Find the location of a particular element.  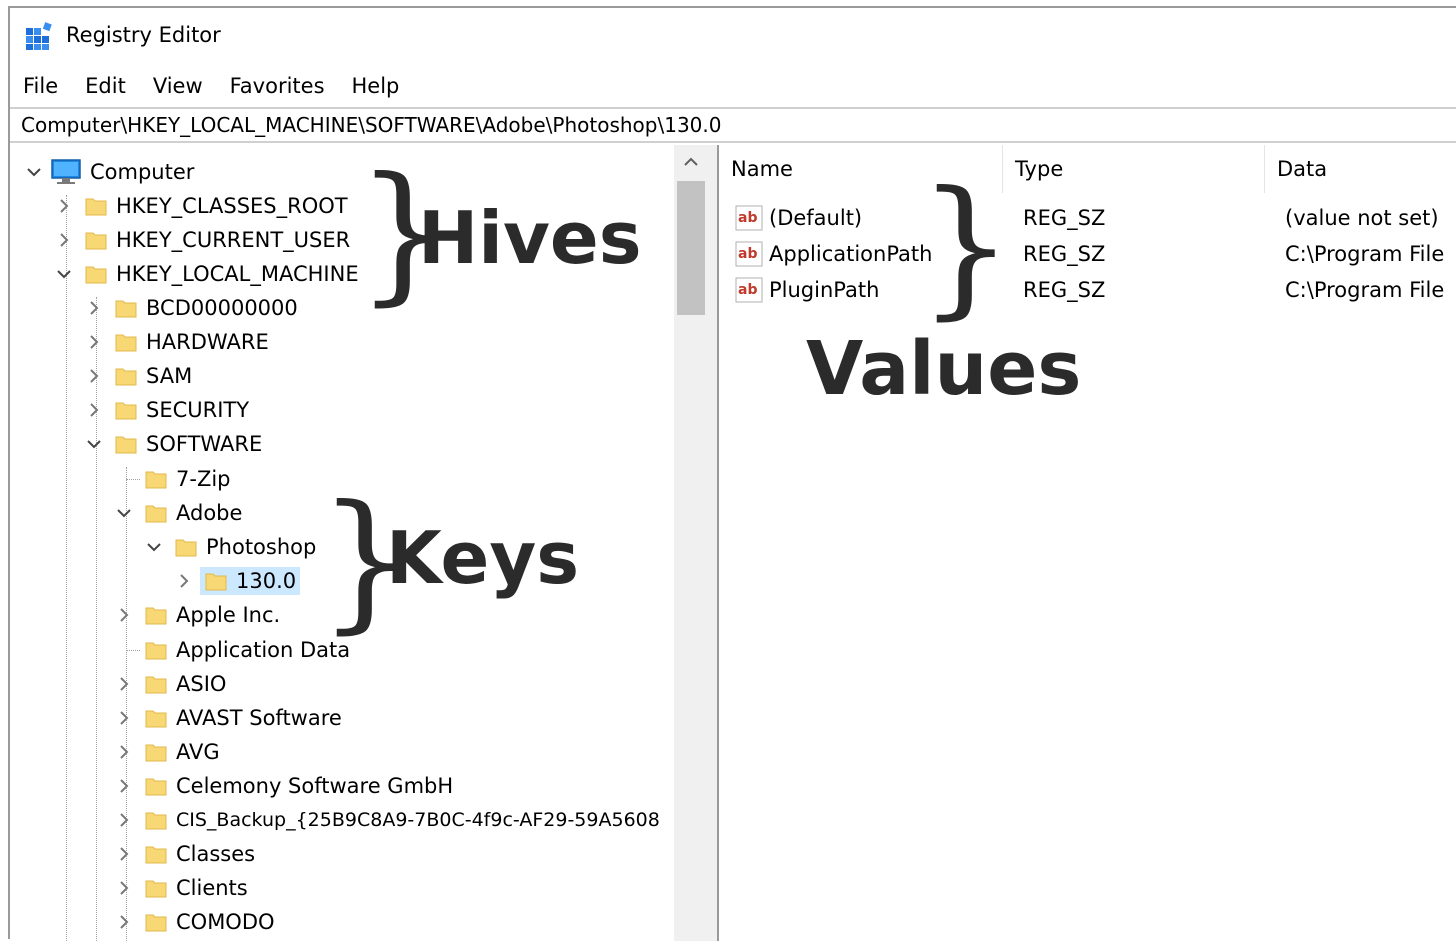

menu-favorites: Favorites is located at coordinates (277, 86).